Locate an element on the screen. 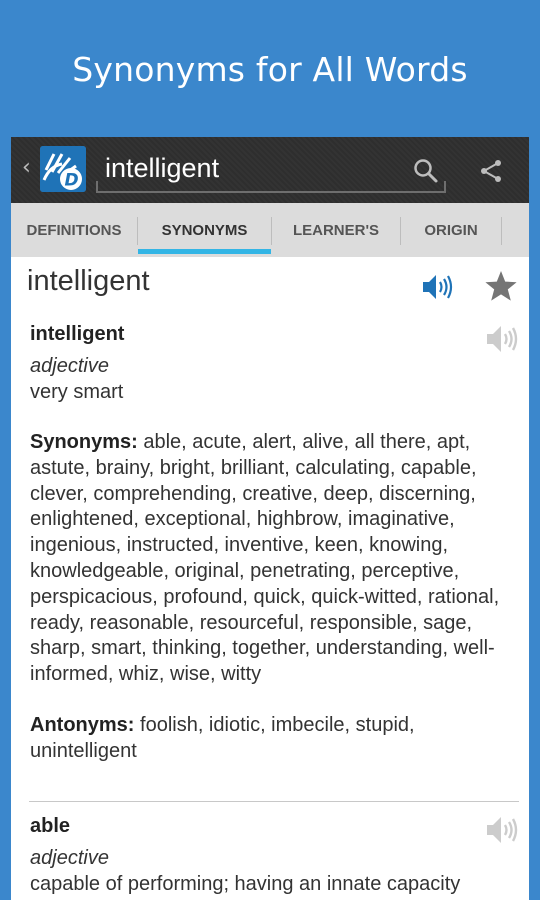 Image resolution: width=540 pixels, height=900 pixels. svg-text: D is located at coordinates (72, 181).